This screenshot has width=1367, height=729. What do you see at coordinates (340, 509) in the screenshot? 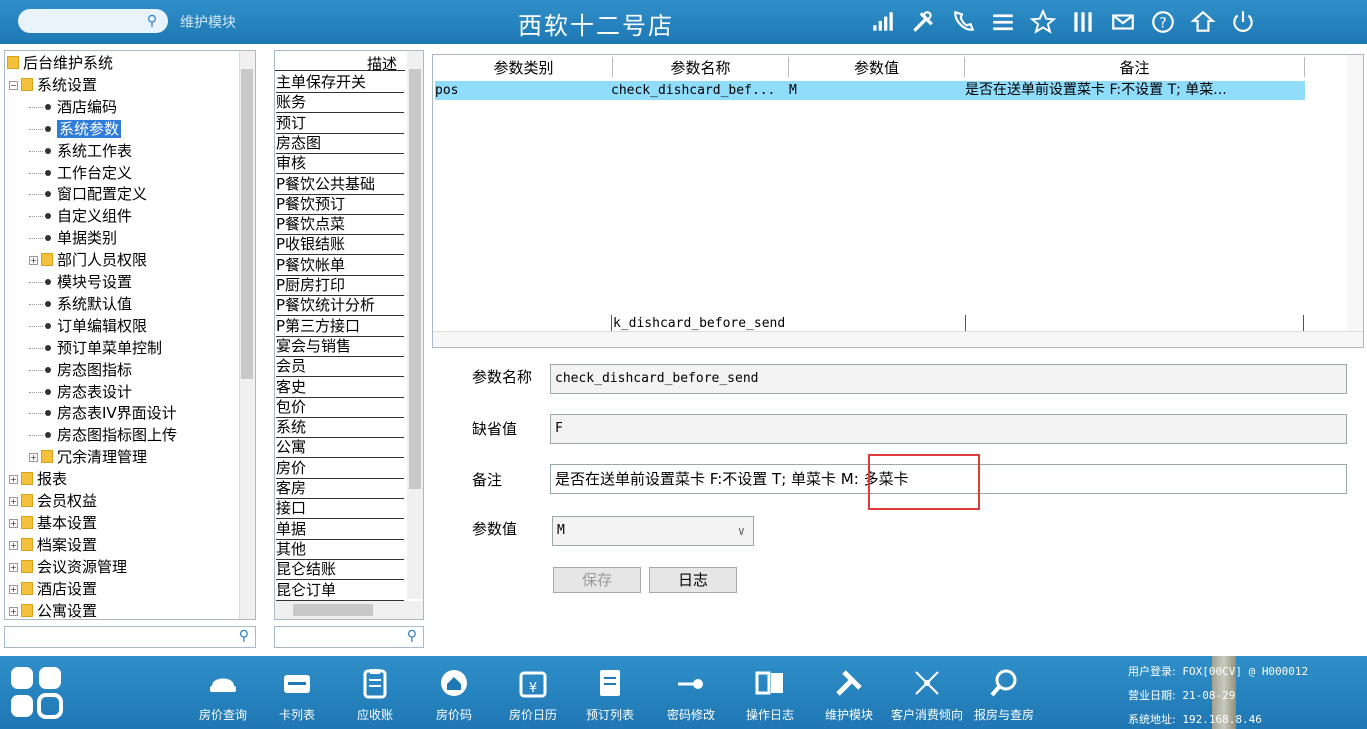
I see `category-item: 接口` at bounding box center [340, 509].